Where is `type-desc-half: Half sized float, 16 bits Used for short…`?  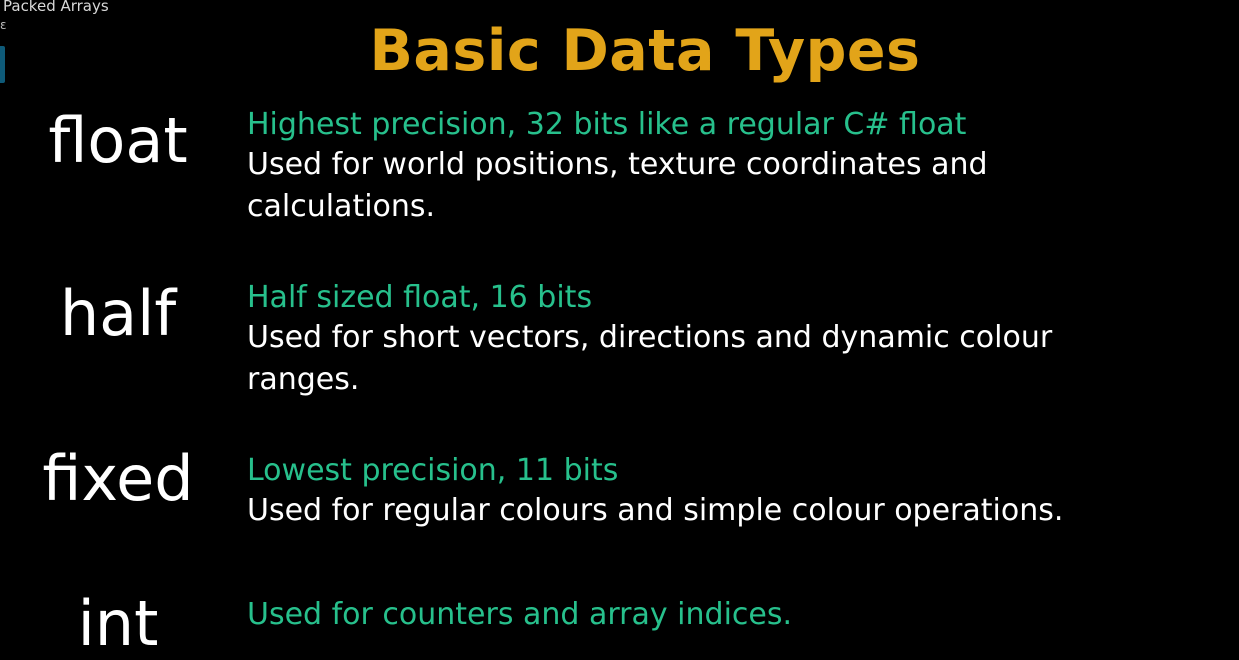
type-desc-half: Half sized float, 16 bits Used for short… is located at coordinates (649, 340).